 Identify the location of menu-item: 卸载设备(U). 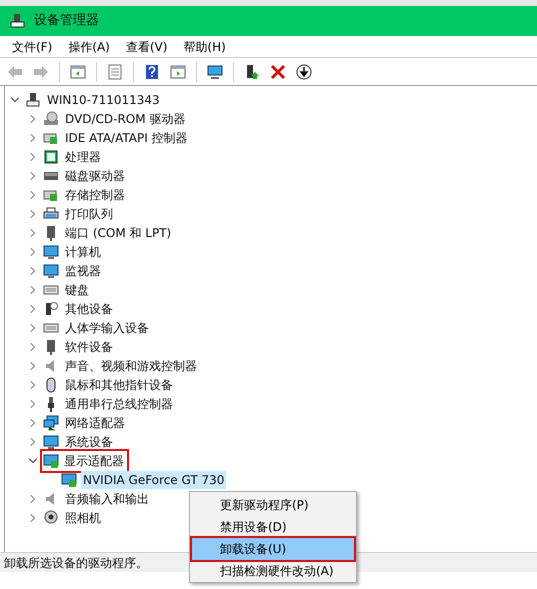
(273, 549).